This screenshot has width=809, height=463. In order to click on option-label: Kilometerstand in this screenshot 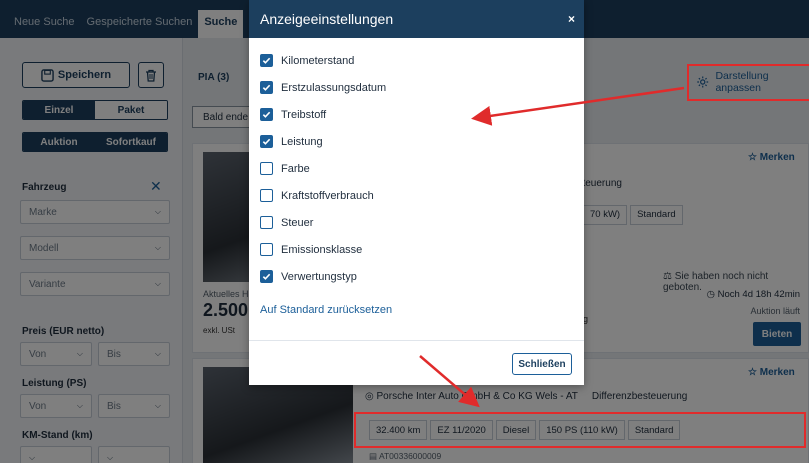, I will do `click(318, 60)`.